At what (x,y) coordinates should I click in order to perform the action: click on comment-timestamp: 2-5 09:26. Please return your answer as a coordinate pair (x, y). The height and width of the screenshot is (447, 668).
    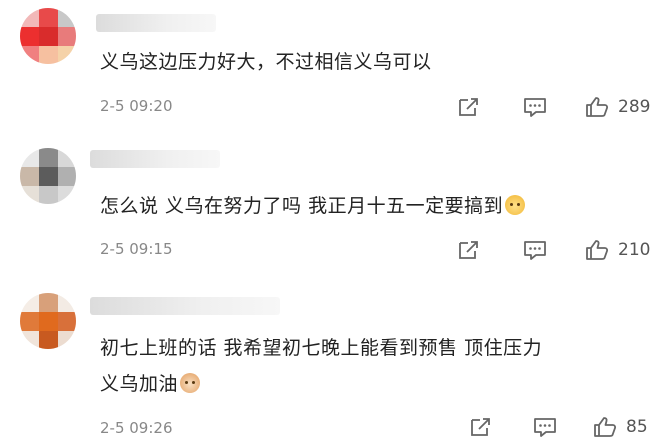
    Looking at the image, I should click on (136, 428).